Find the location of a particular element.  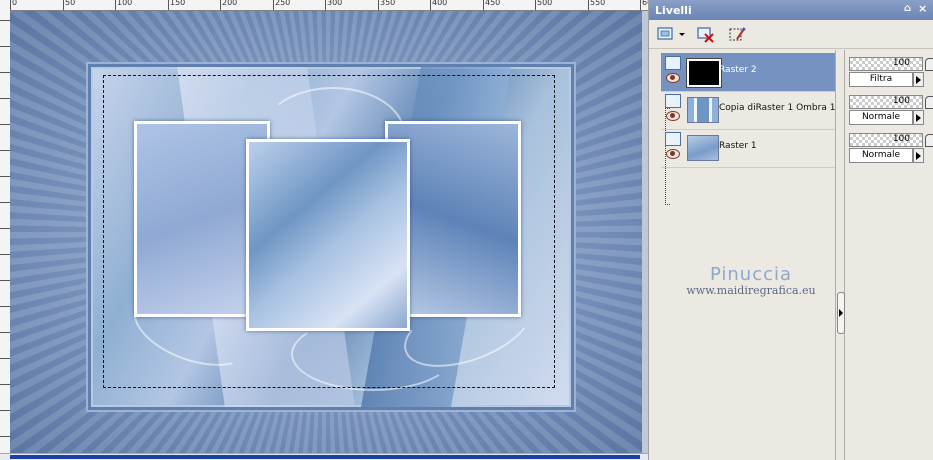

horizontal-scrollbar is located at coordinates (324, 456).